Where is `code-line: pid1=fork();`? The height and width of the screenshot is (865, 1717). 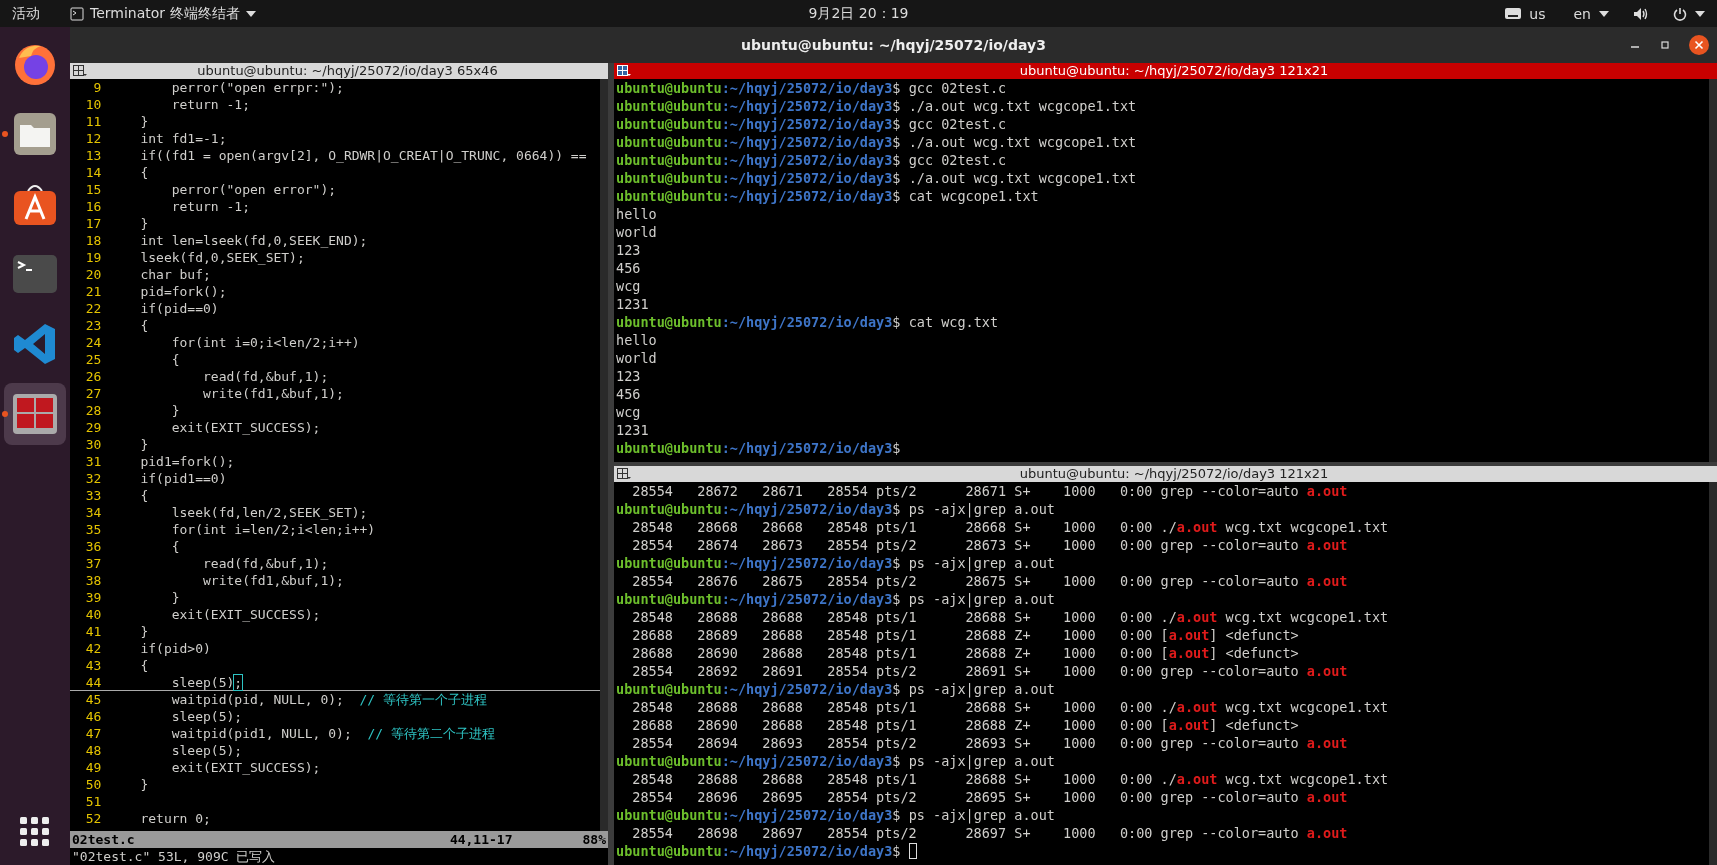 code-line: pid1=fork(); is located at coordinates (187, 461).